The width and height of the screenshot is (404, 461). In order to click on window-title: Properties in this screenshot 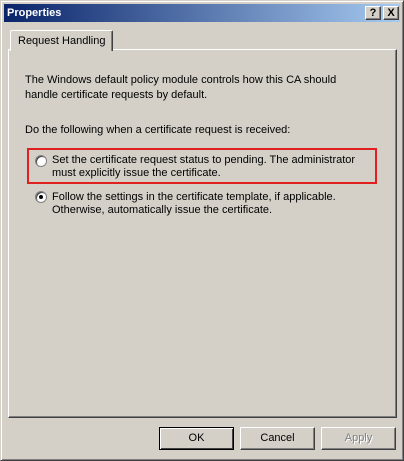, I will do `click(34, 13)`.